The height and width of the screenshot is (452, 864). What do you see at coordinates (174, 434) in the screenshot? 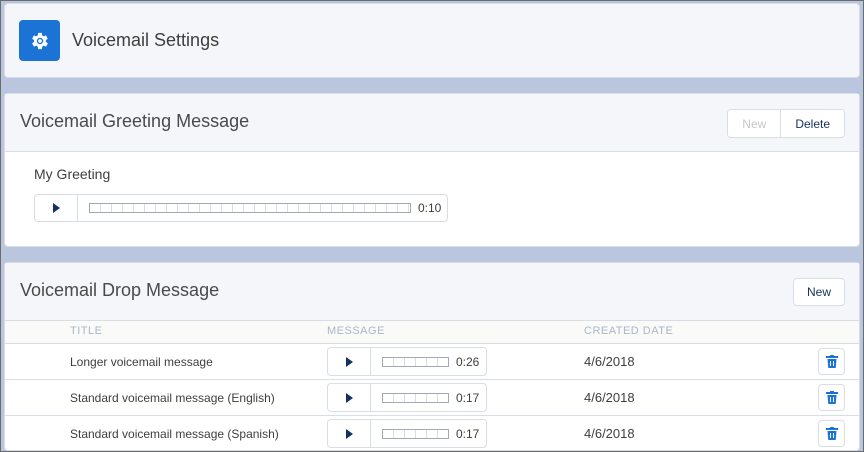
I see `row-title: Standard voicemail message (Spanish)` at bounding box center [174, 434].